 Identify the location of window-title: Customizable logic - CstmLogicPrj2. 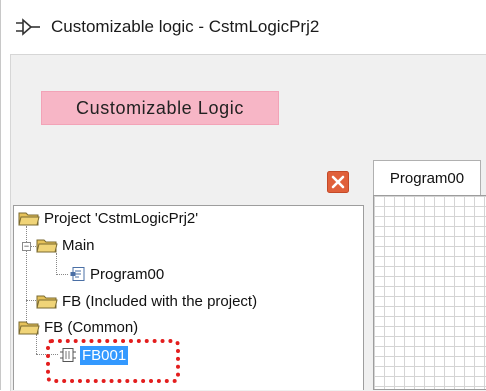
(185, 26).